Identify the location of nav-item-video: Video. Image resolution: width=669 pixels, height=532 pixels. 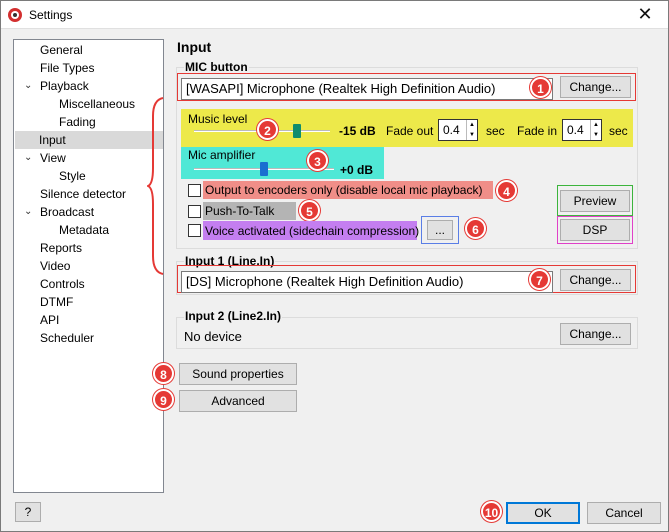
(55, 266).